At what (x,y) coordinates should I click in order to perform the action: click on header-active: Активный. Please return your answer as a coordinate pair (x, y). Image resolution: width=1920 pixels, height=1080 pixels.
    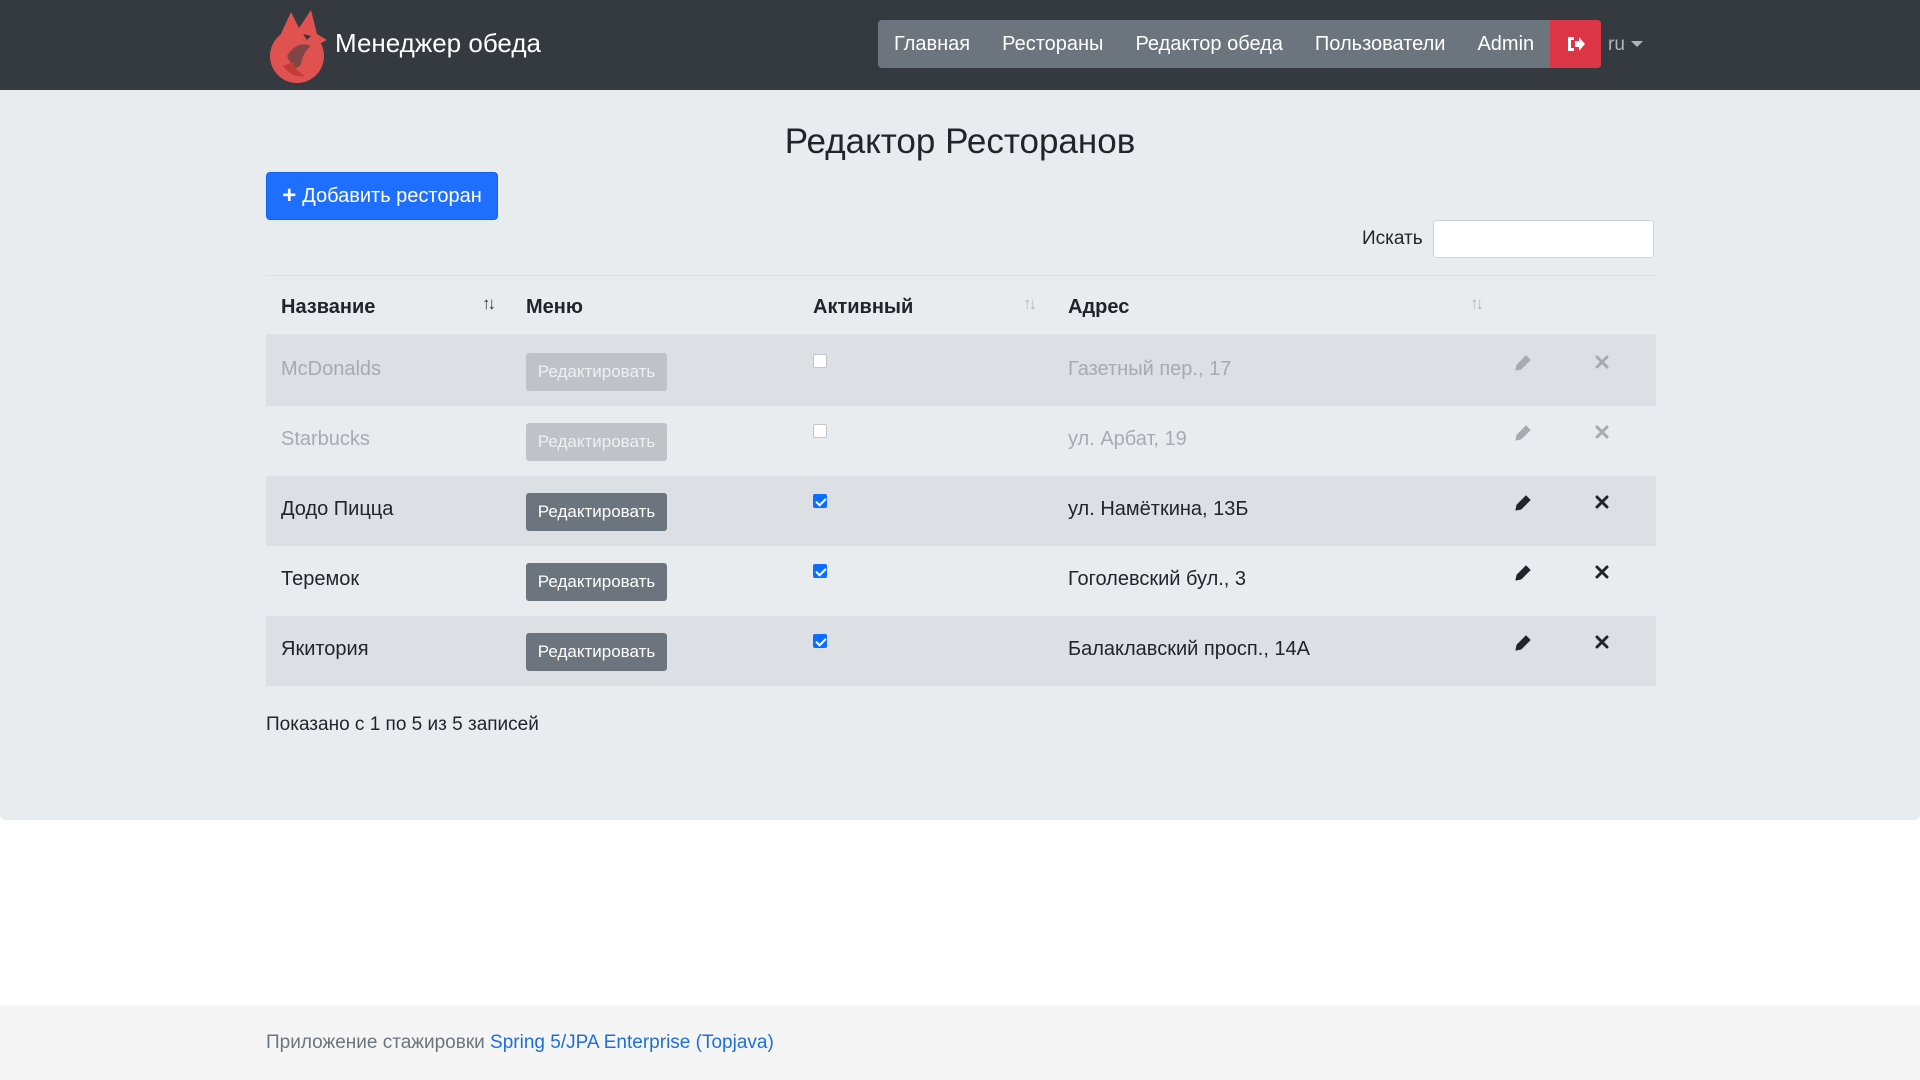
    Looking at the image, I should click on (863, 307).